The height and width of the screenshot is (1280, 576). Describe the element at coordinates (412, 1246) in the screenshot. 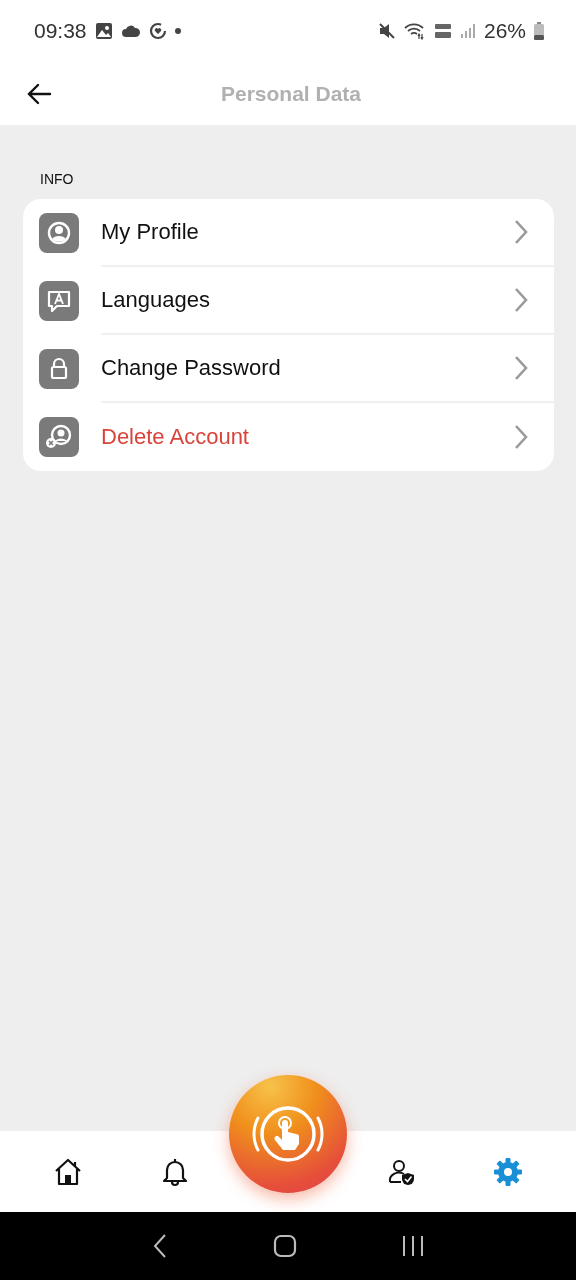

I see `recent-apps-icon` at that location.